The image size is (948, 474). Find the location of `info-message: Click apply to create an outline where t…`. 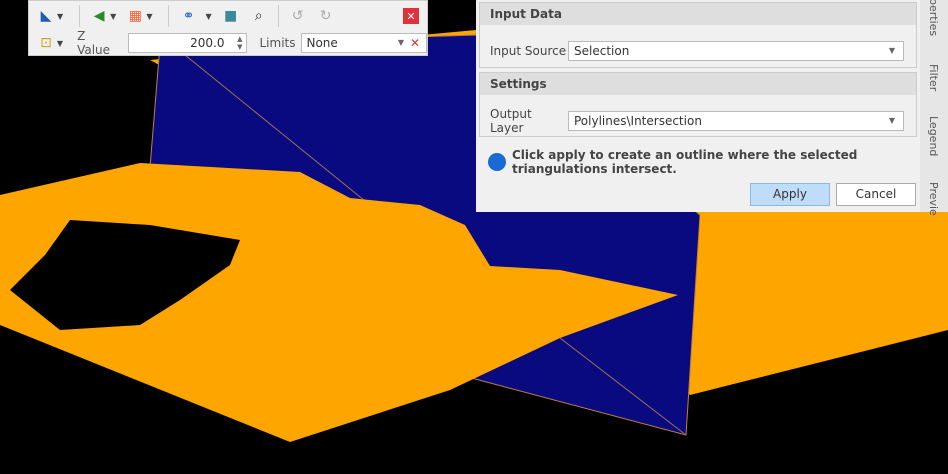

info-message: Click apply to create an outline where t… is located at coordinates (698, 162).